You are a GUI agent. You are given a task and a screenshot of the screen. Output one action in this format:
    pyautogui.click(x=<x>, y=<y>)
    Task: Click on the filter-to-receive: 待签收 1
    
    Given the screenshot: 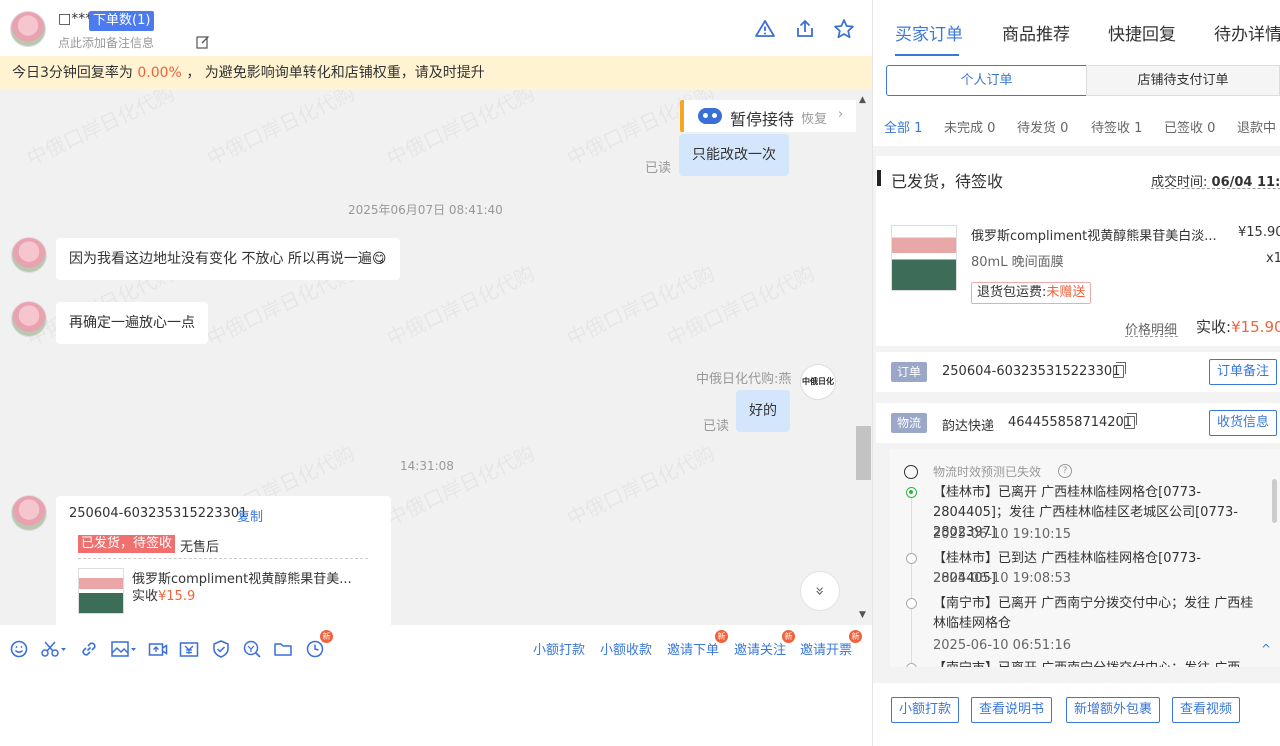 What is the action you would take?
    pyautogui.click(x=1116, y=126)
    